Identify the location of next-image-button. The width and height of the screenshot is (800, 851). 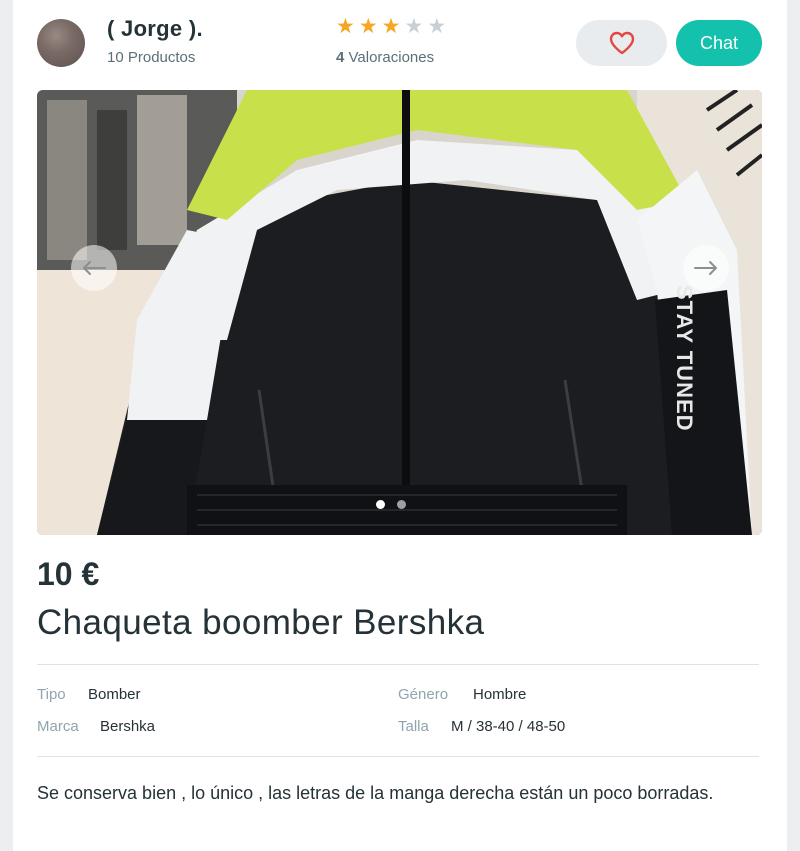
(706, 268).